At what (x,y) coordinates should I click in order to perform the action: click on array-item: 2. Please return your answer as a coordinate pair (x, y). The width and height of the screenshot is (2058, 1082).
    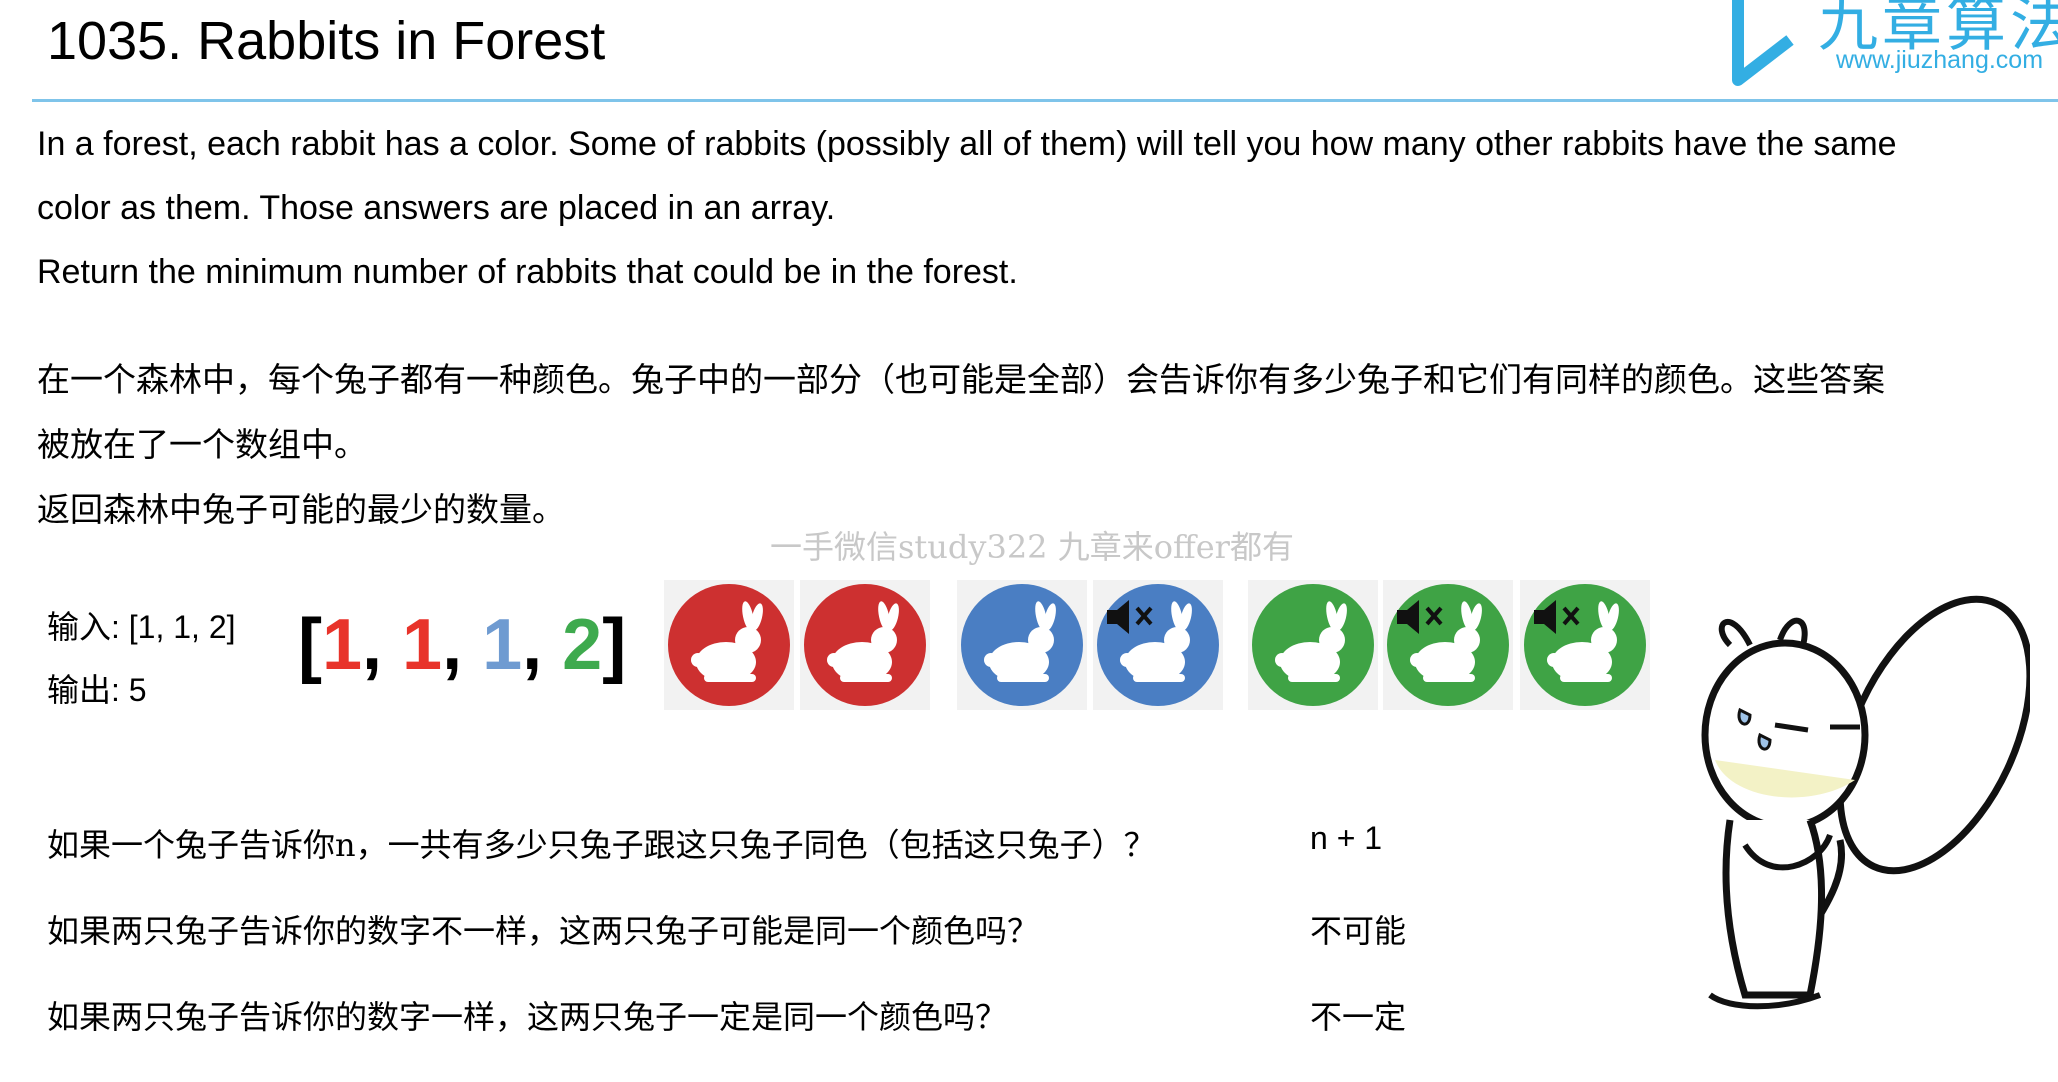
    Looking at the image, I should click on (582, 645).